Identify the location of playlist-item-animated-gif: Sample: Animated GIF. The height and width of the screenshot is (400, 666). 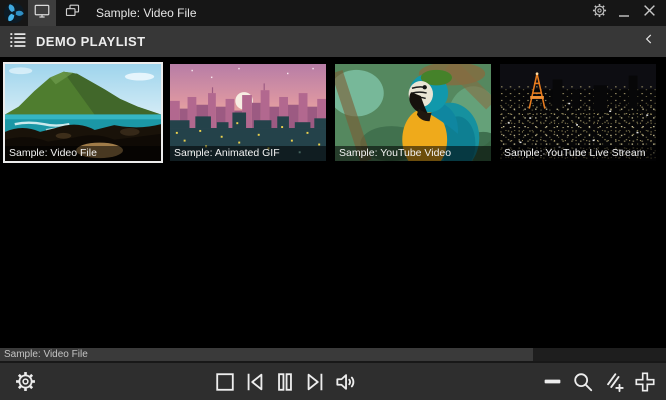
(248, 112).